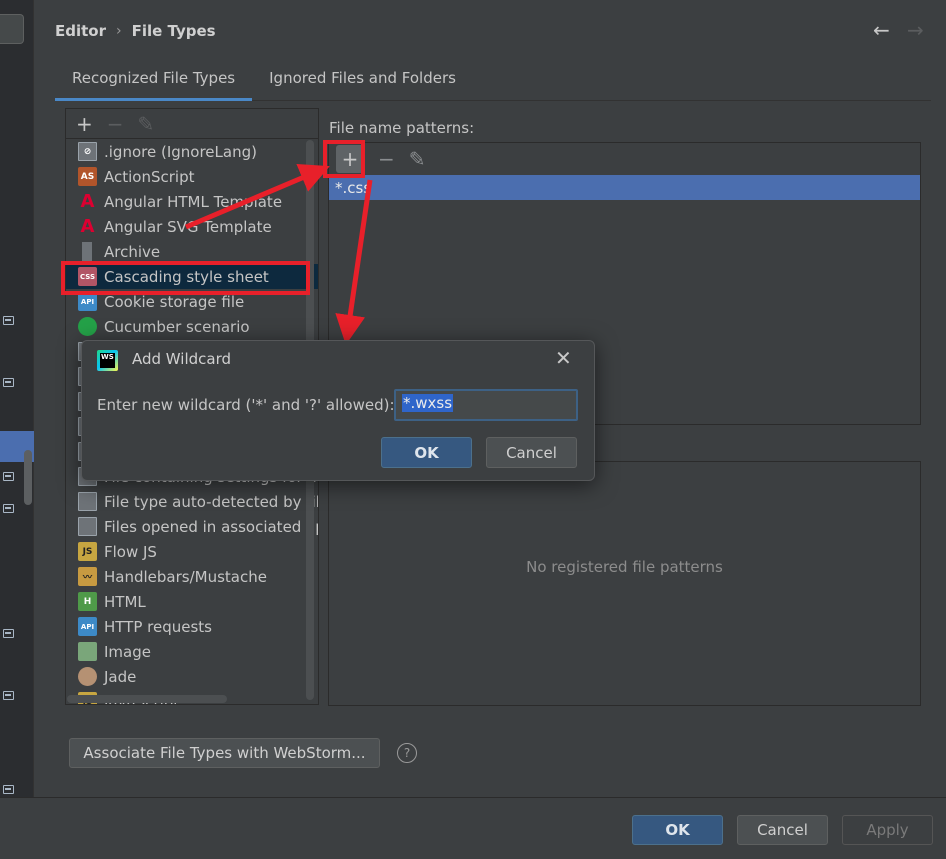 This screenshot has width=946, height=859. Describe the element at coordinates (154, 82) in the screenshot. I see `tab-recognized-file-types: Recognized File Types` at that location.